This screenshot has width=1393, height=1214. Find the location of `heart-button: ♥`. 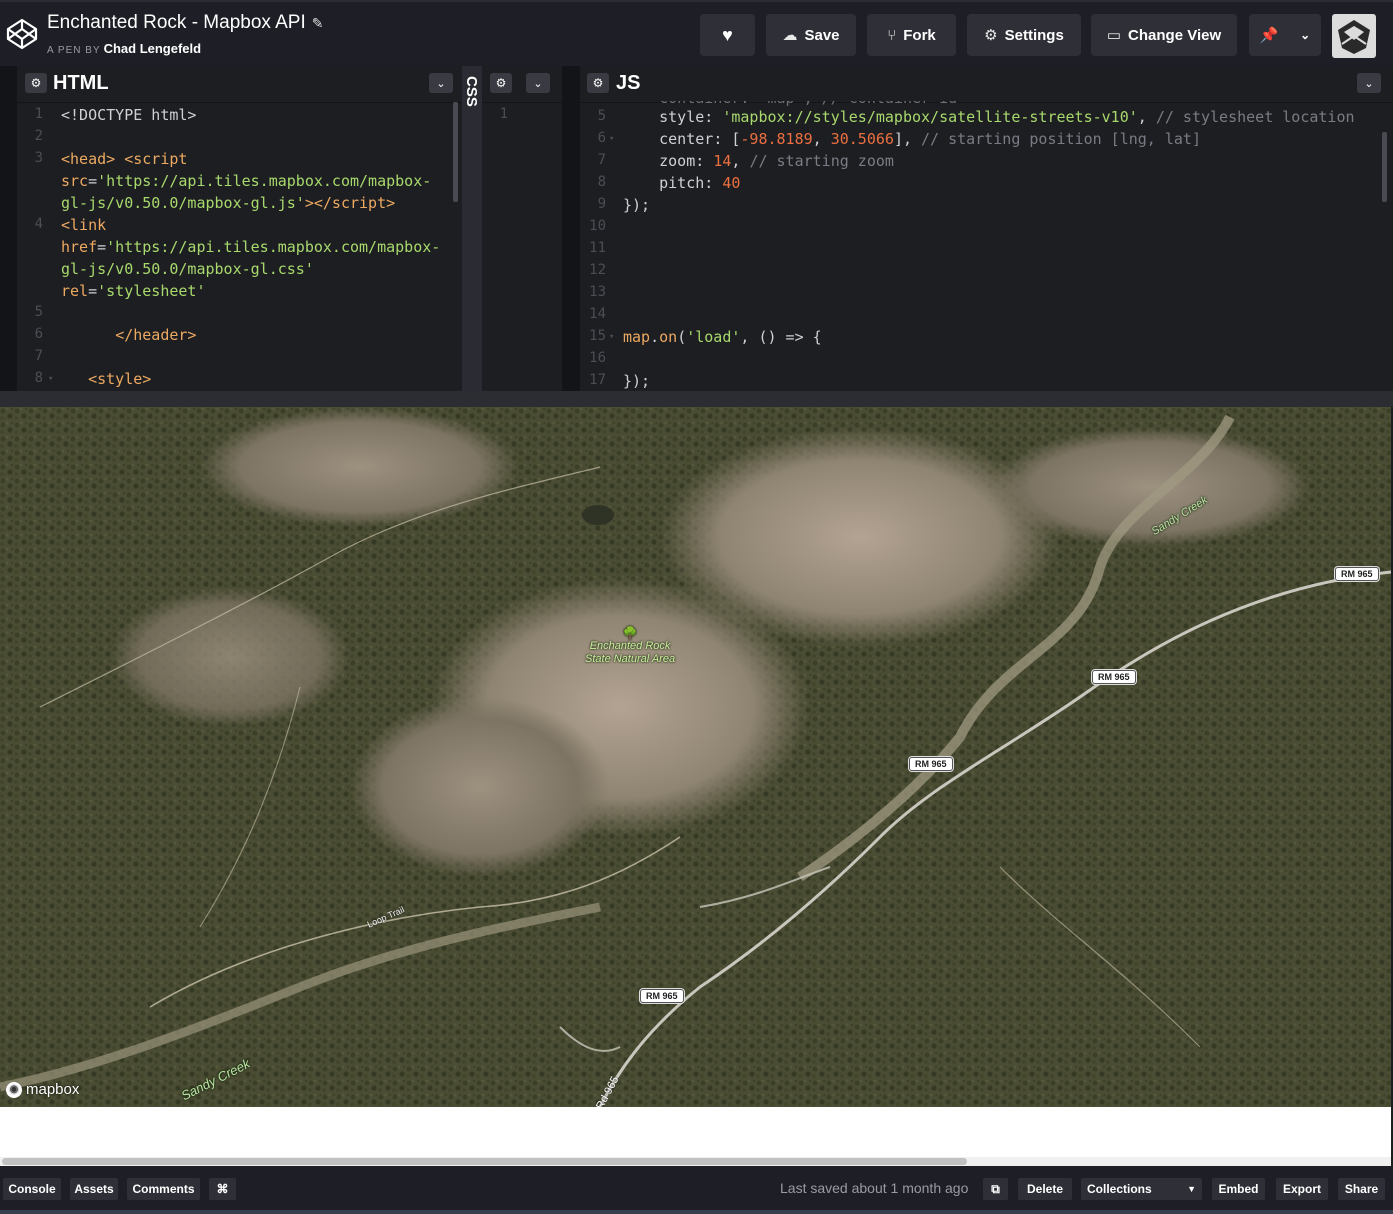

heart-button: ♥ is located at coordinates (727, 35).